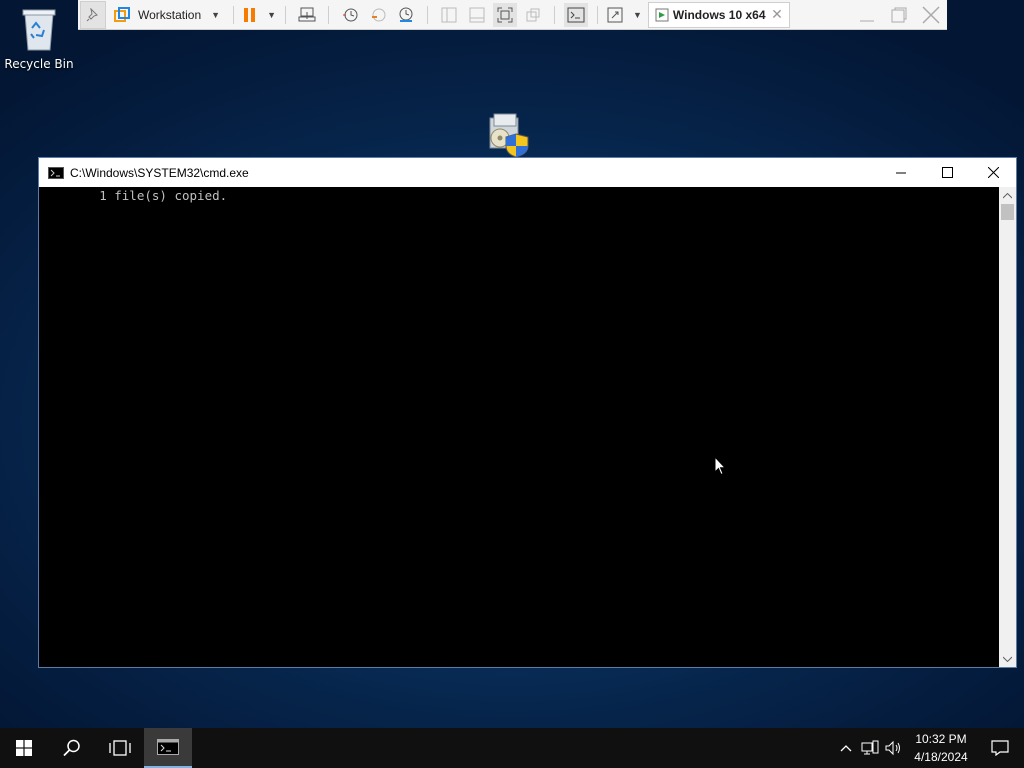  I want to click on system-tray: 10:32 PM 4/18/2024, so click(929, 748).